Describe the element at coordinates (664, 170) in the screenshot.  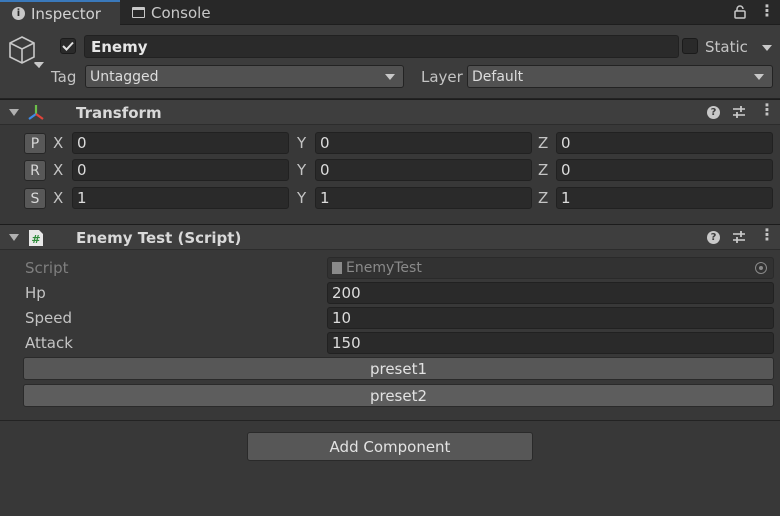
I see `rotation-z-field: 0` at that location.